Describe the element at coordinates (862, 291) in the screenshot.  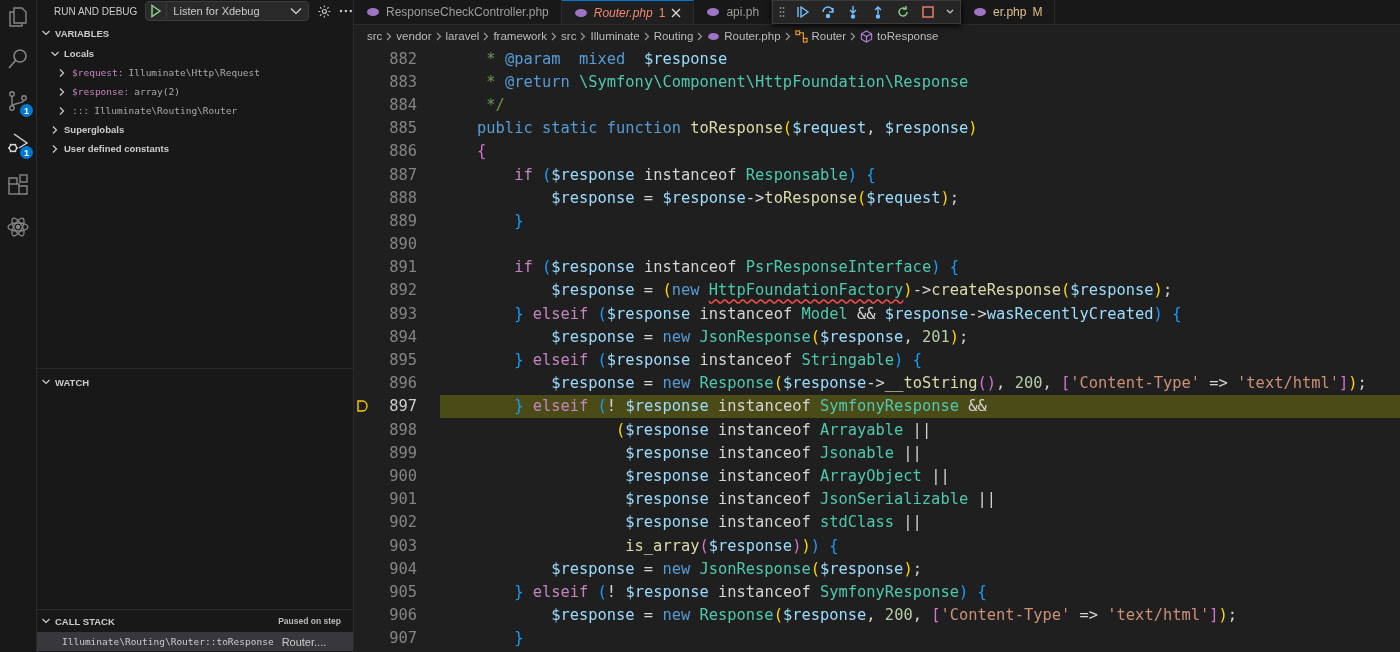
I see `code-line: $response = (new HttpFoundationFactory)->createResponse($response);` at that location.